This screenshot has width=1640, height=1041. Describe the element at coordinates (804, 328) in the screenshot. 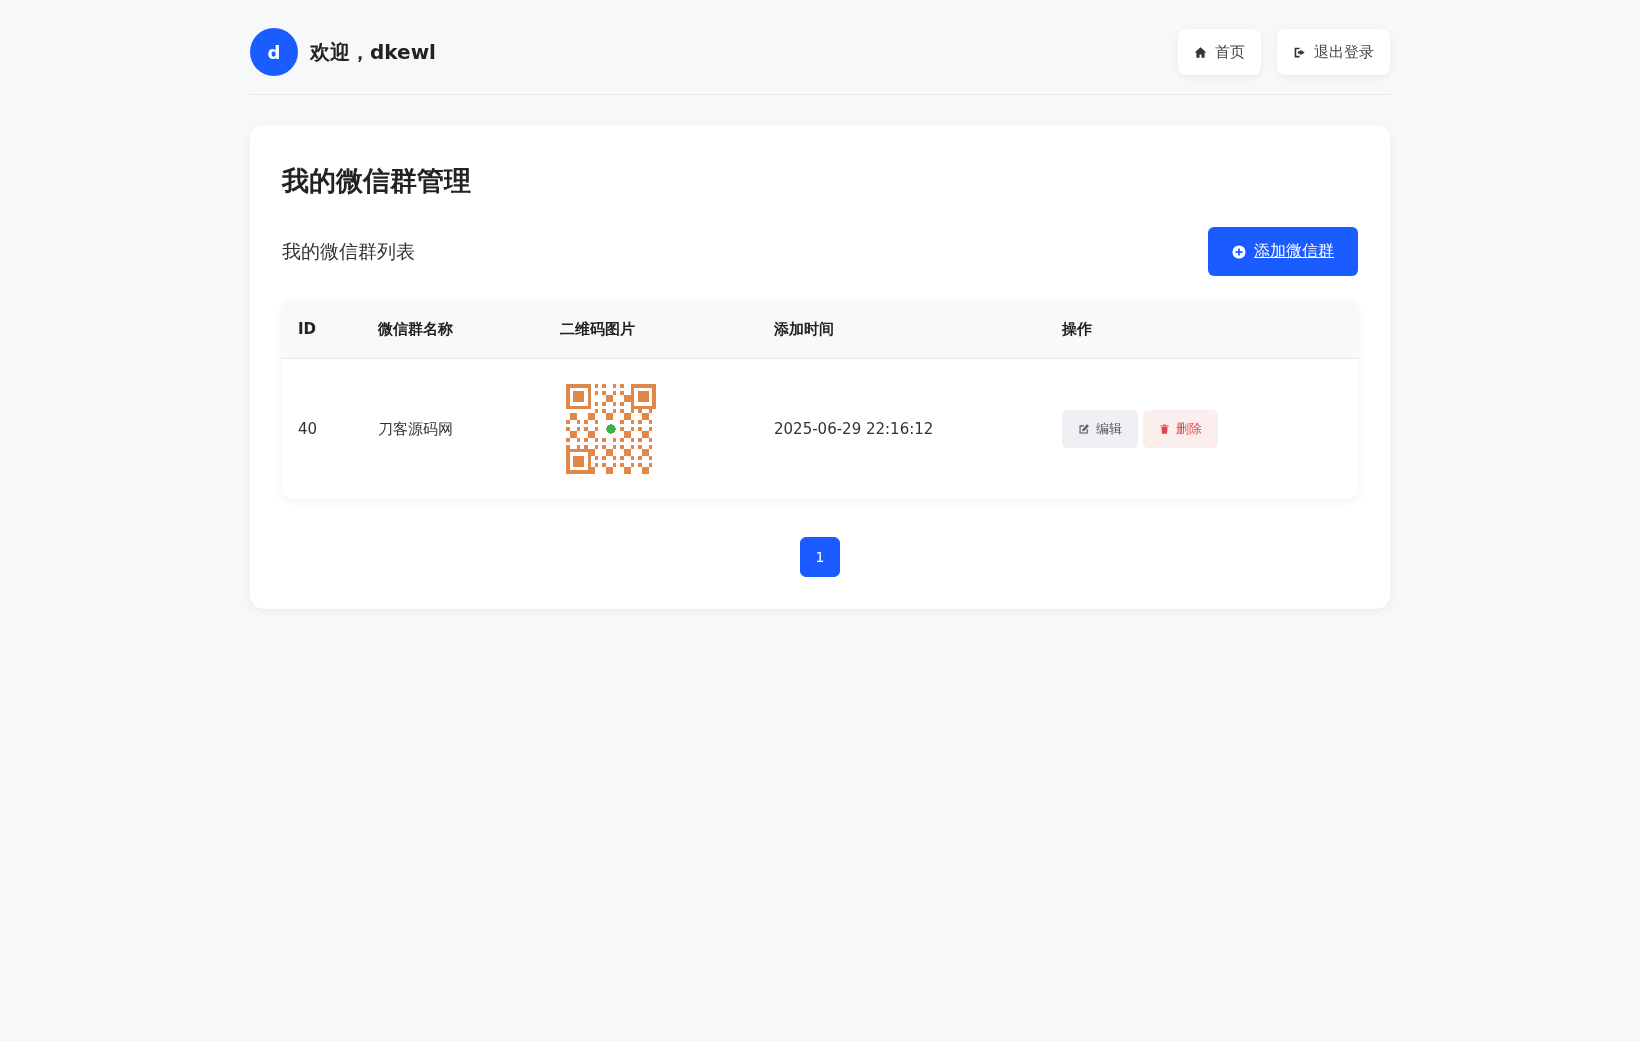

I see `column-header: 添加时间` at that location.